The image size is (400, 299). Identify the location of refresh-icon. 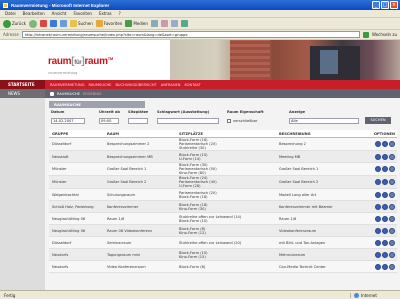
(53, 23).